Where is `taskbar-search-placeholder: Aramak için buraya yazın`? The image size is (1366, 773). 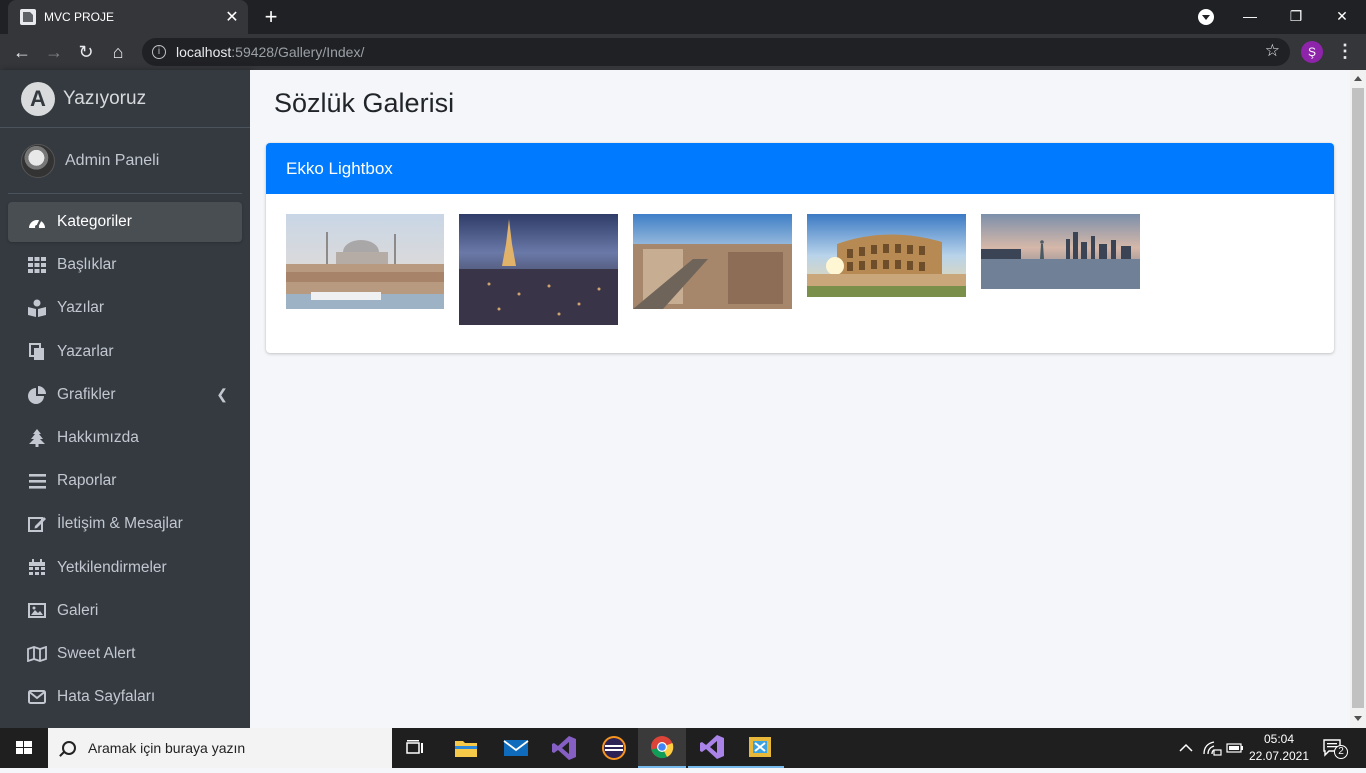
taskbar-search-placeholder: Aramak için buraya yazın is located at coordinates (167, 748).